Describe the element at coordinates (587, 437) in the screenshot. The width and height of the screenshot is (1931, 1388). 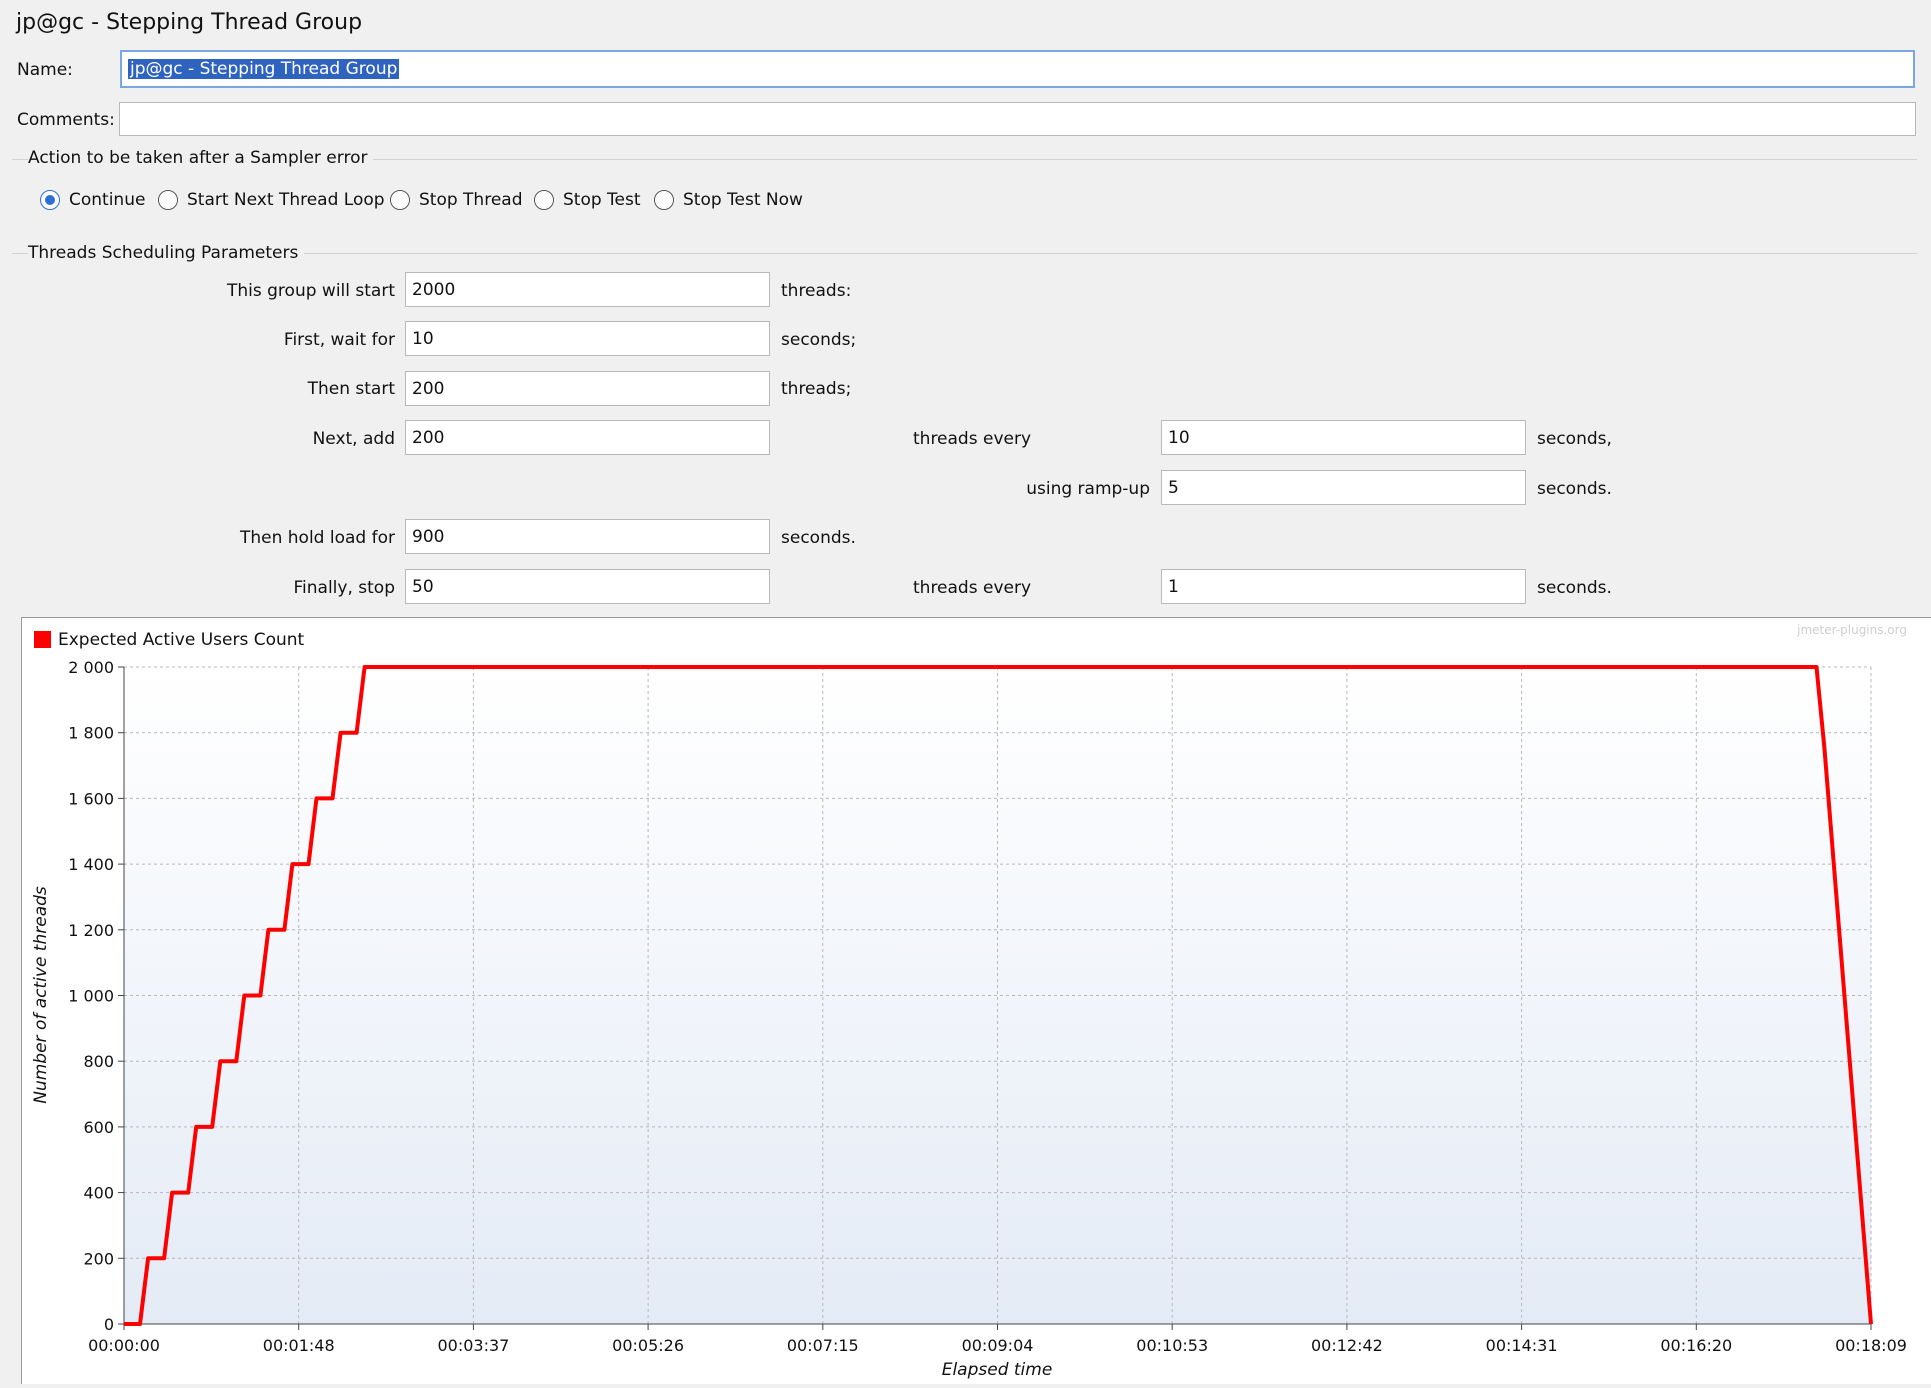
I see `increment-input: 200` at that location.